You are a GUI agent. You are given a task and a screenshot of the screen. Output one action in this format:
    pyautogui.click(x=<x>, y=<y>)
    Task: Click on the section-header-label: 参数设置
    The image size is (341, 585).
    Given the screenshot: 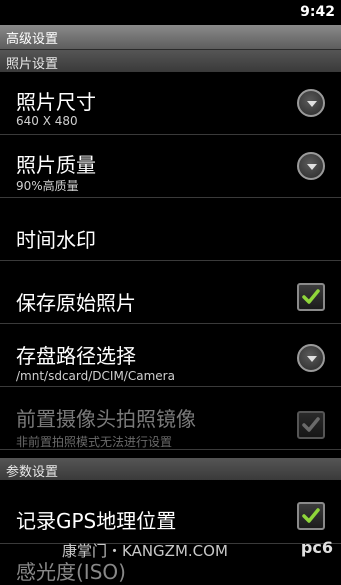 What is the action you would take?
    pyautogui.click(x=32, y=472)
    